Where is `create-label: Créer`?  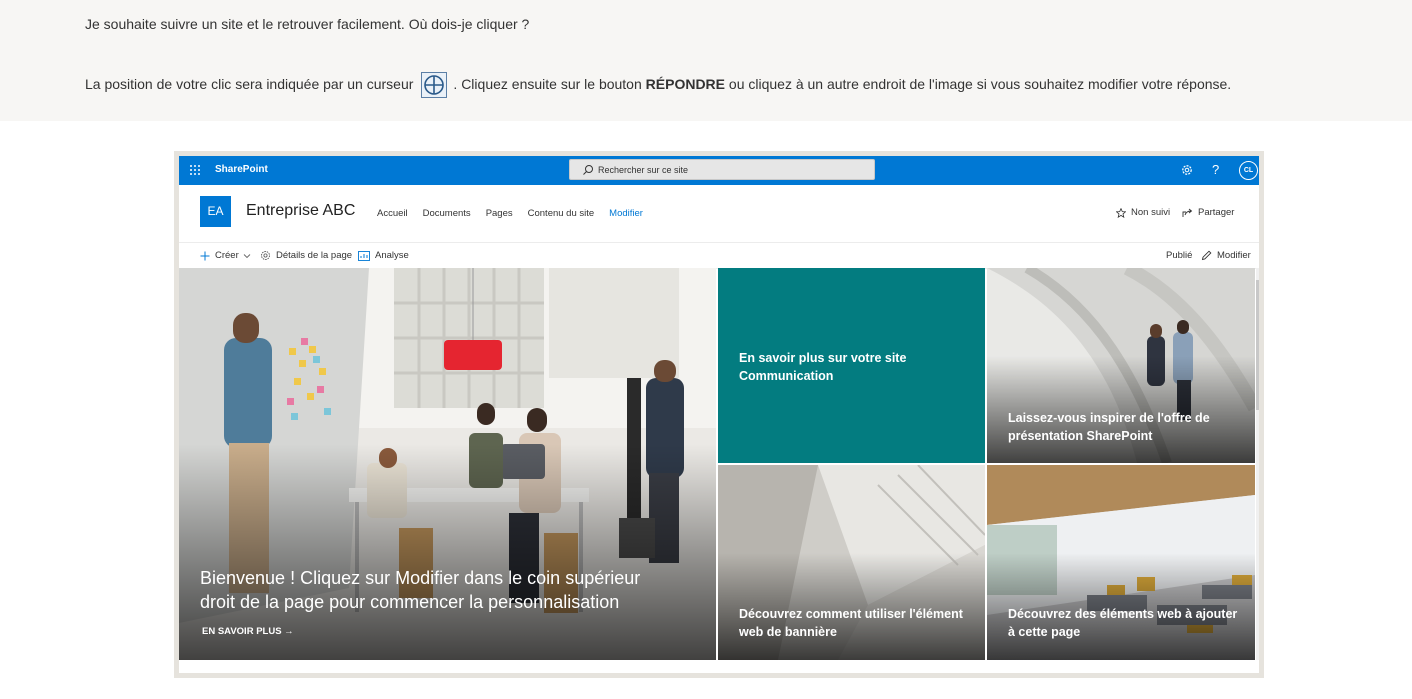 create-label: Créer is located at coordinates (227, 255).